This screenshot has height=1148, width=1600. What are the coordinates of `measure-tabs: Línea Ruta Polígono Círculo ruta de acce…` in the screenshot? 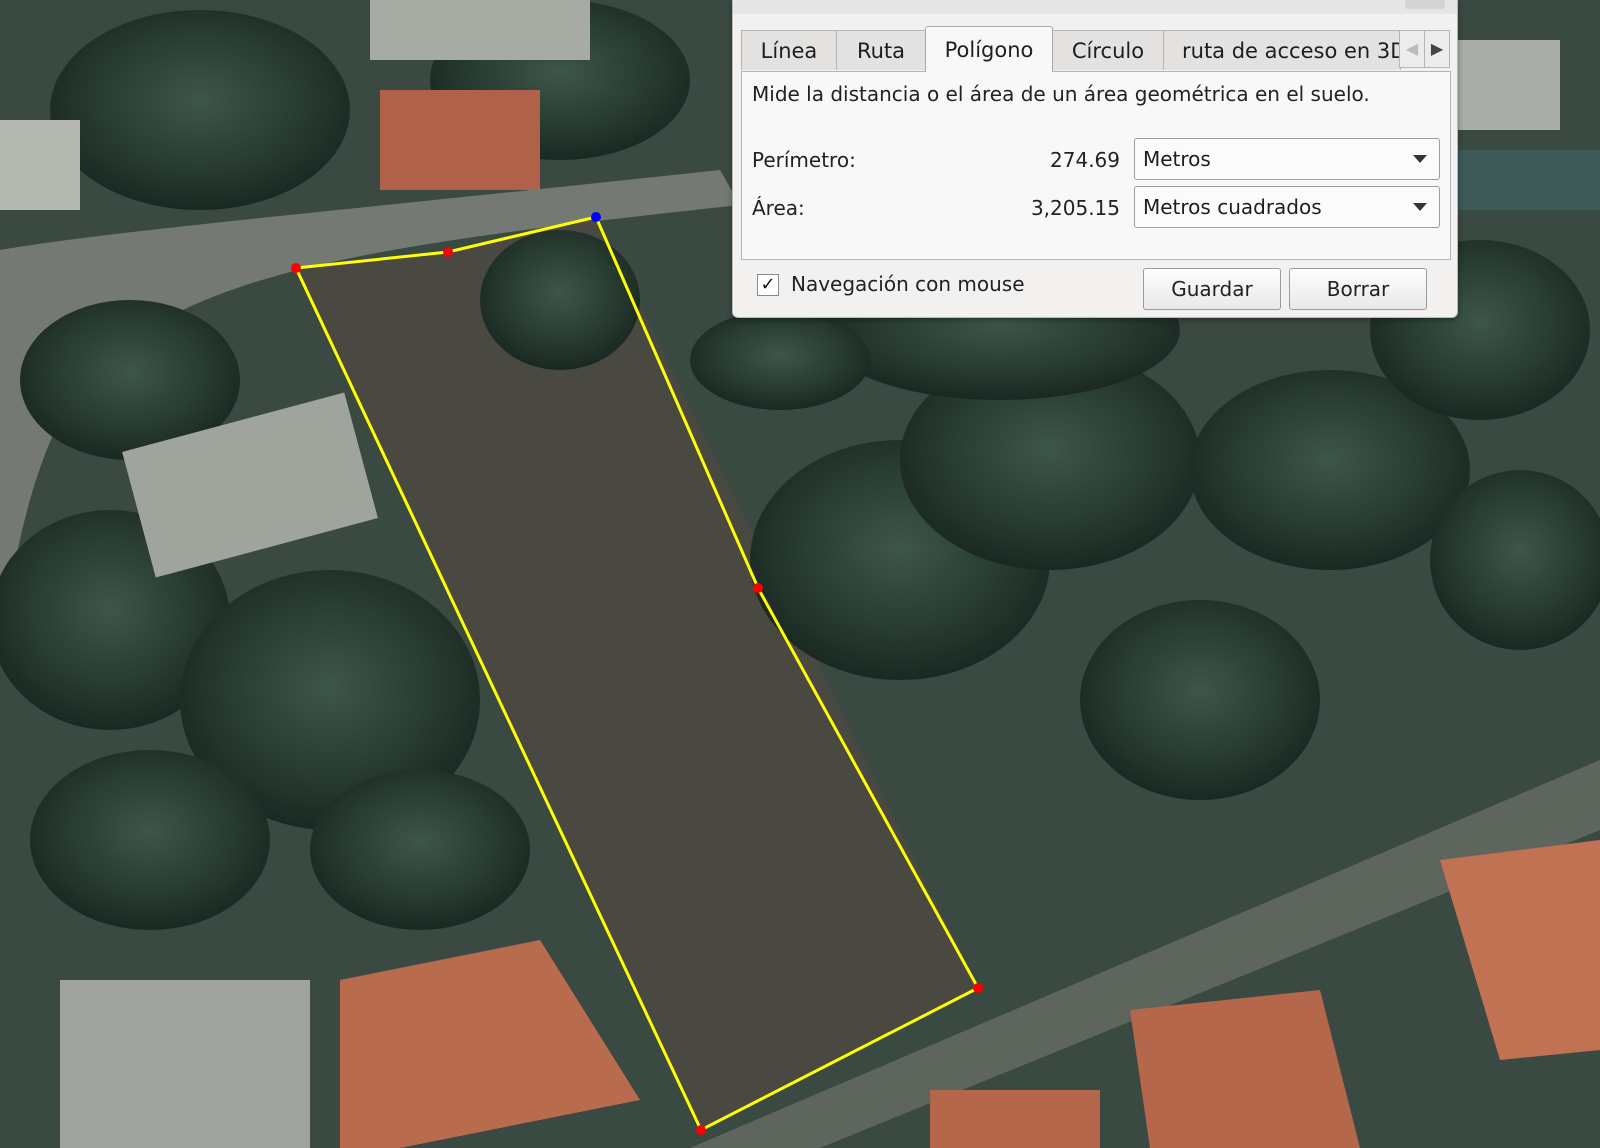 It's located at (1096, 49).